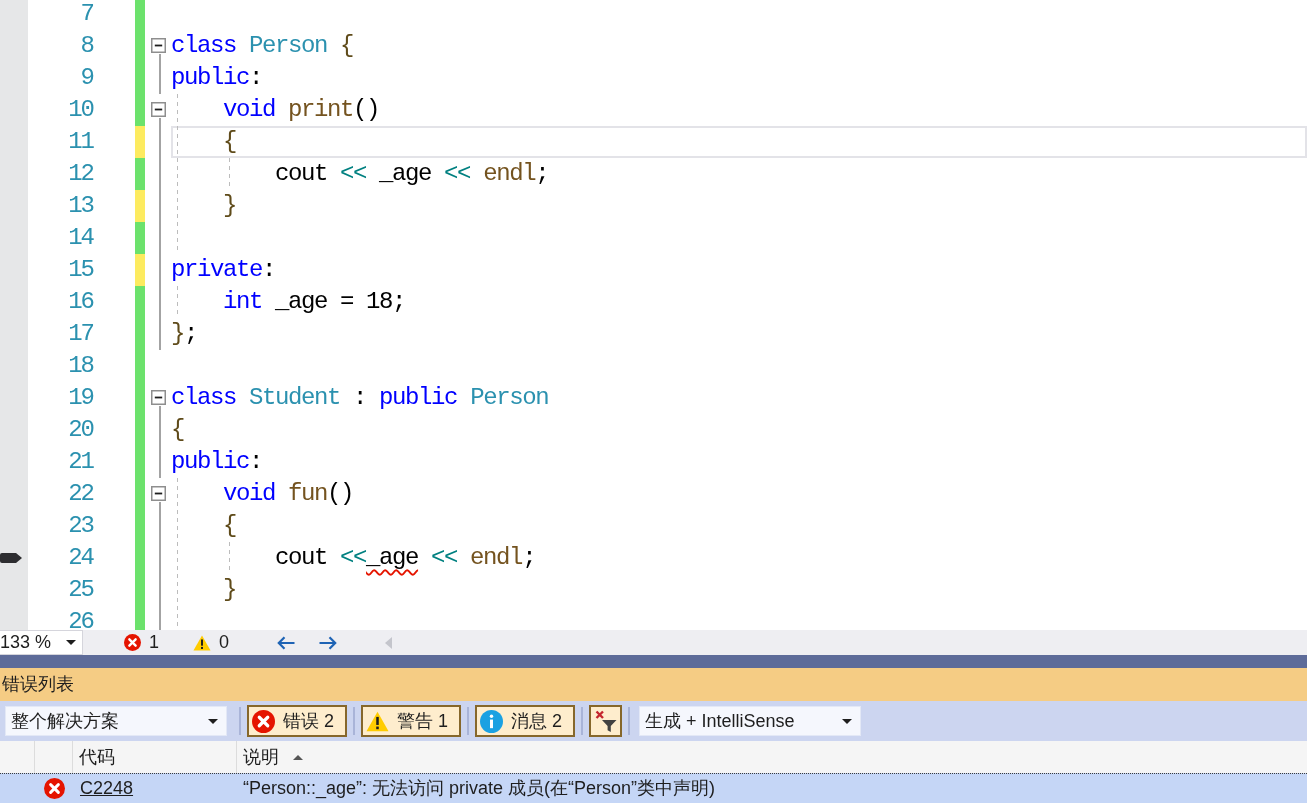 Image resolution: width=1307 pixels, height=803 pixels. What do you see at coordinates (86, 46) in the screenshot?
I see `line-number: 8` at bounding box center [86, 46].